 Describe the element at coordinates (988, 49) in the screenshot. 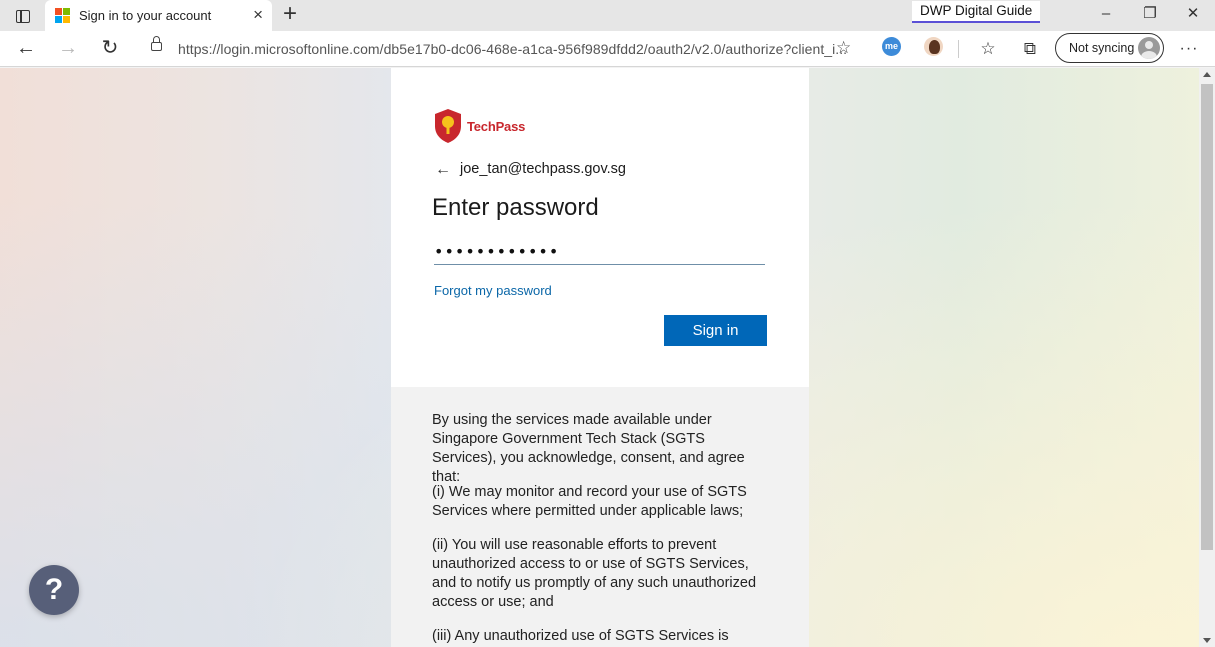

I see `favorites-icon: ☆` at that location.